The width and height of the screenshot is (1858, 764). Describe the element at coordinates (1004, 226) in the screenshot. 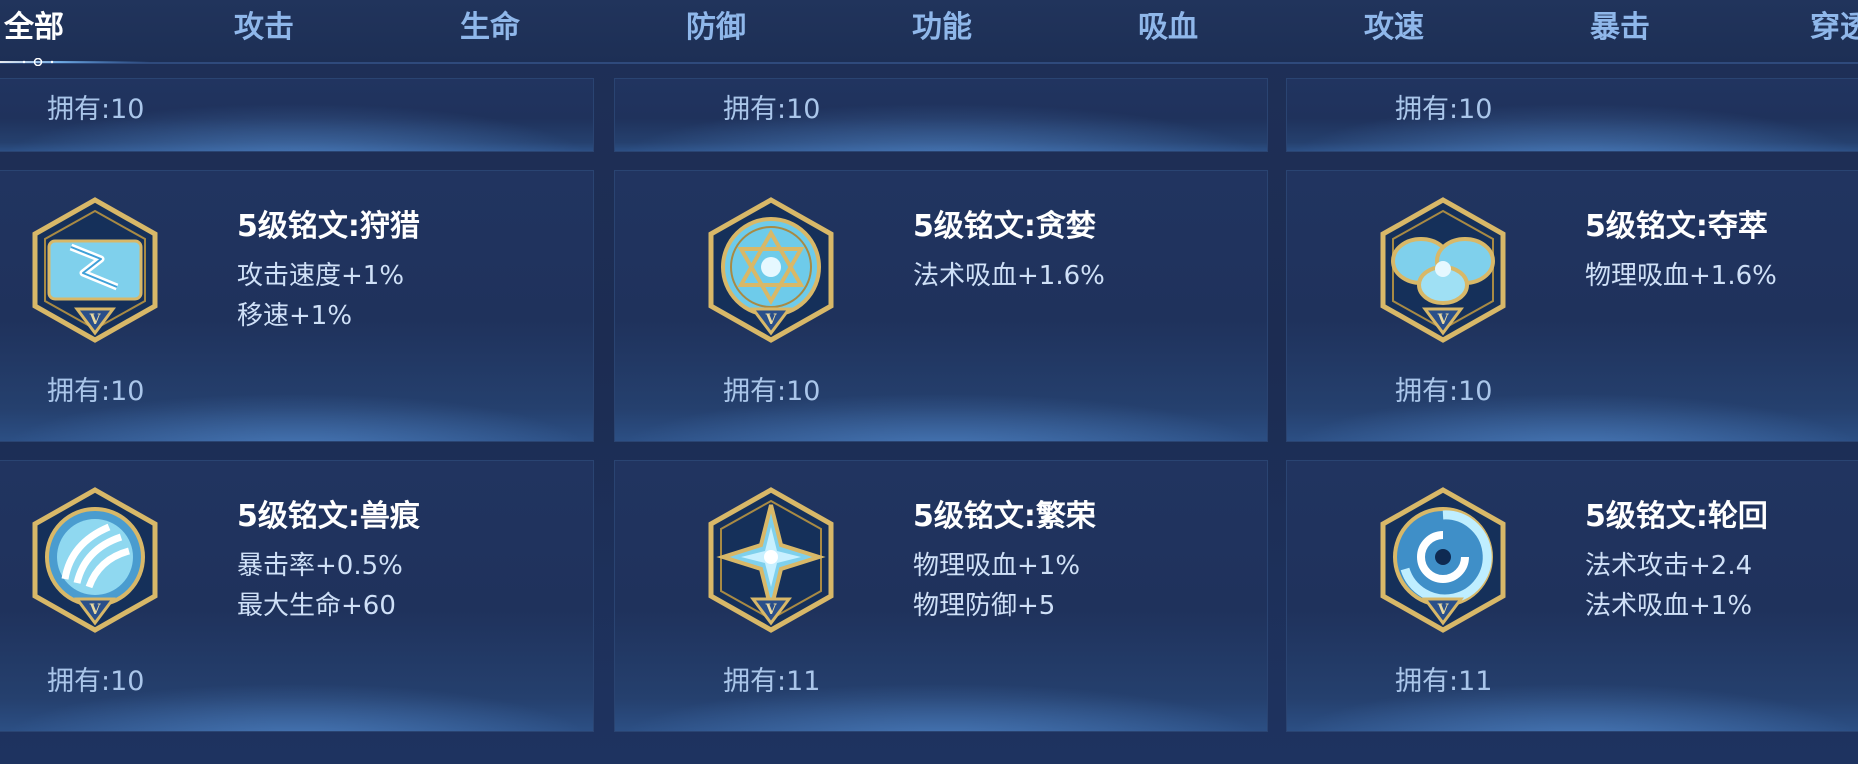

I see `inscription-title: 5级铭文:贪婪` at that location.